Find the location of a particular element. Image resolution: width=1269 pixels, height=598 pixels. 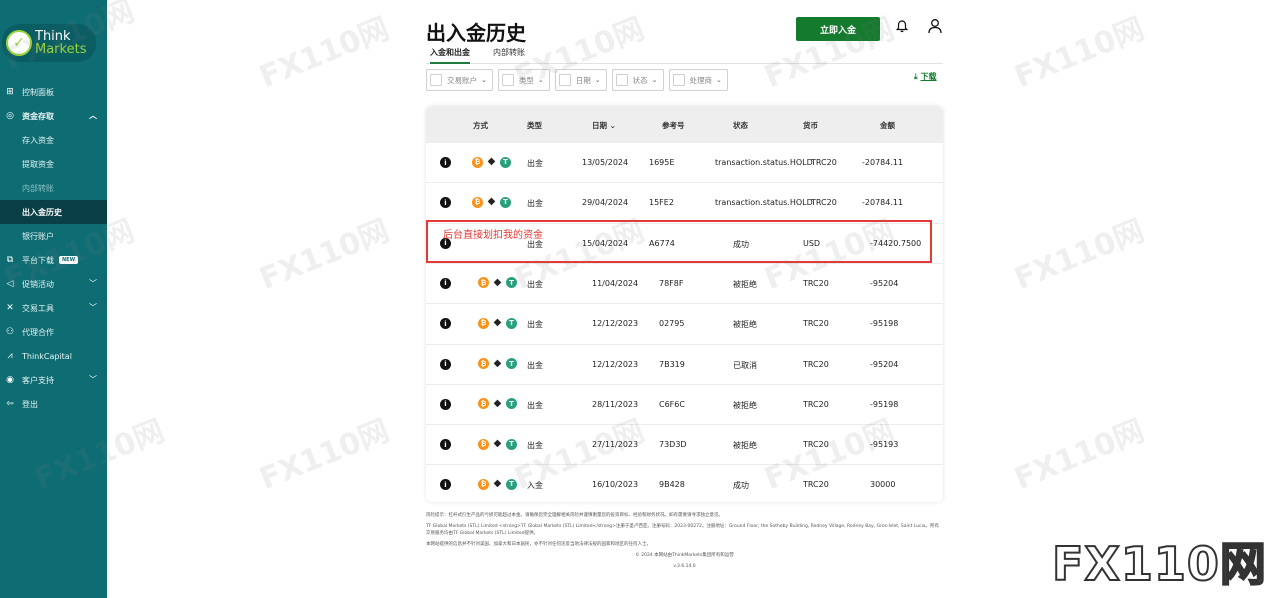

sidebar-item-partners: ⚇ 代理合作 is located at coordinates (53, 332).